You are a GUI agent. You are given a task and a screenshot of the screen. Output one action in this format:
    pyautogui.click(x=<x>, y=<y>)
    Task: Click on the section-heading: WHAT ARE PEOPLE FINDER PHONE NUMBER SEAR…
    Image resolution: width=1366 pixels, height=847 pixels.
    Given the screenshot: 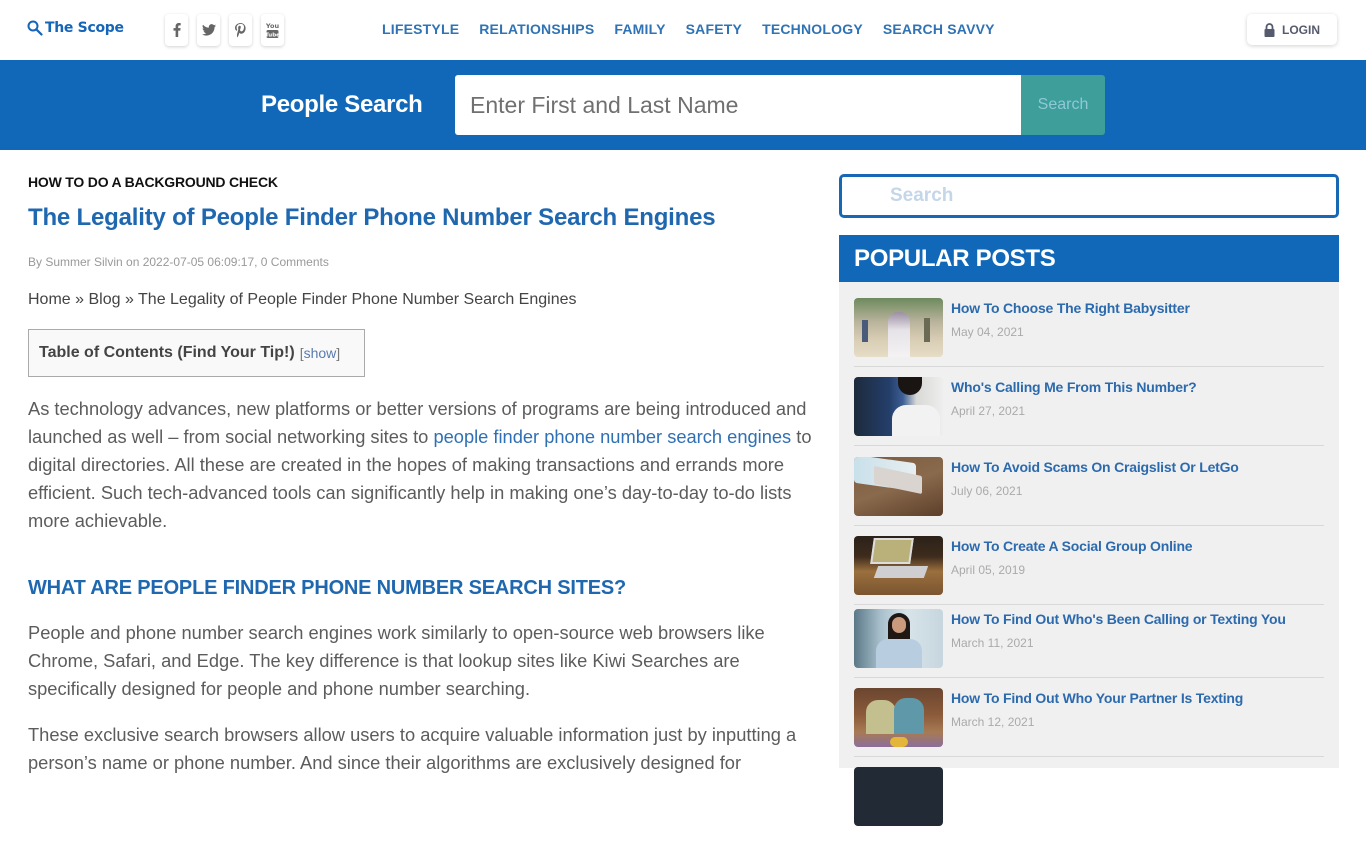 What is the action you would take?
    pyautogui.click(x=327, y=588)
    